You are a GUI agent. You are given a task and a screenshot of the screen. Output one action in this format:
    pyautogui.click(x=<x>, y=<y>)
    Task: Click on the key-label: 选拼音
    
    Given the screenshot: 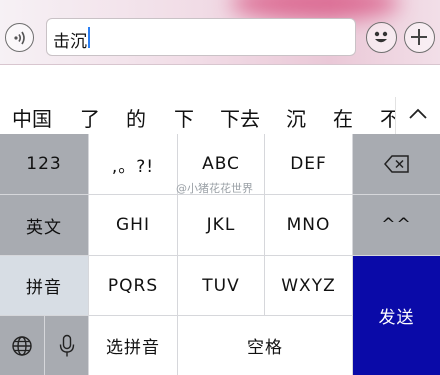 What is the action you would take?
    pyautogui.click(x=133, y=348)
    